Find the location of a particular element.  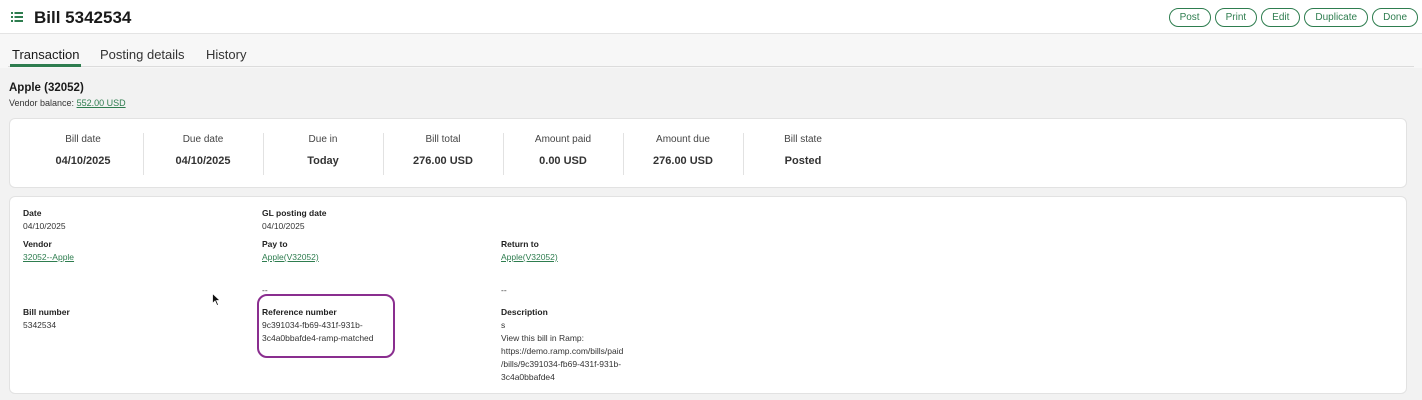

description-line: 3c4a0bbafde4 is located at coordinates (528, 377).